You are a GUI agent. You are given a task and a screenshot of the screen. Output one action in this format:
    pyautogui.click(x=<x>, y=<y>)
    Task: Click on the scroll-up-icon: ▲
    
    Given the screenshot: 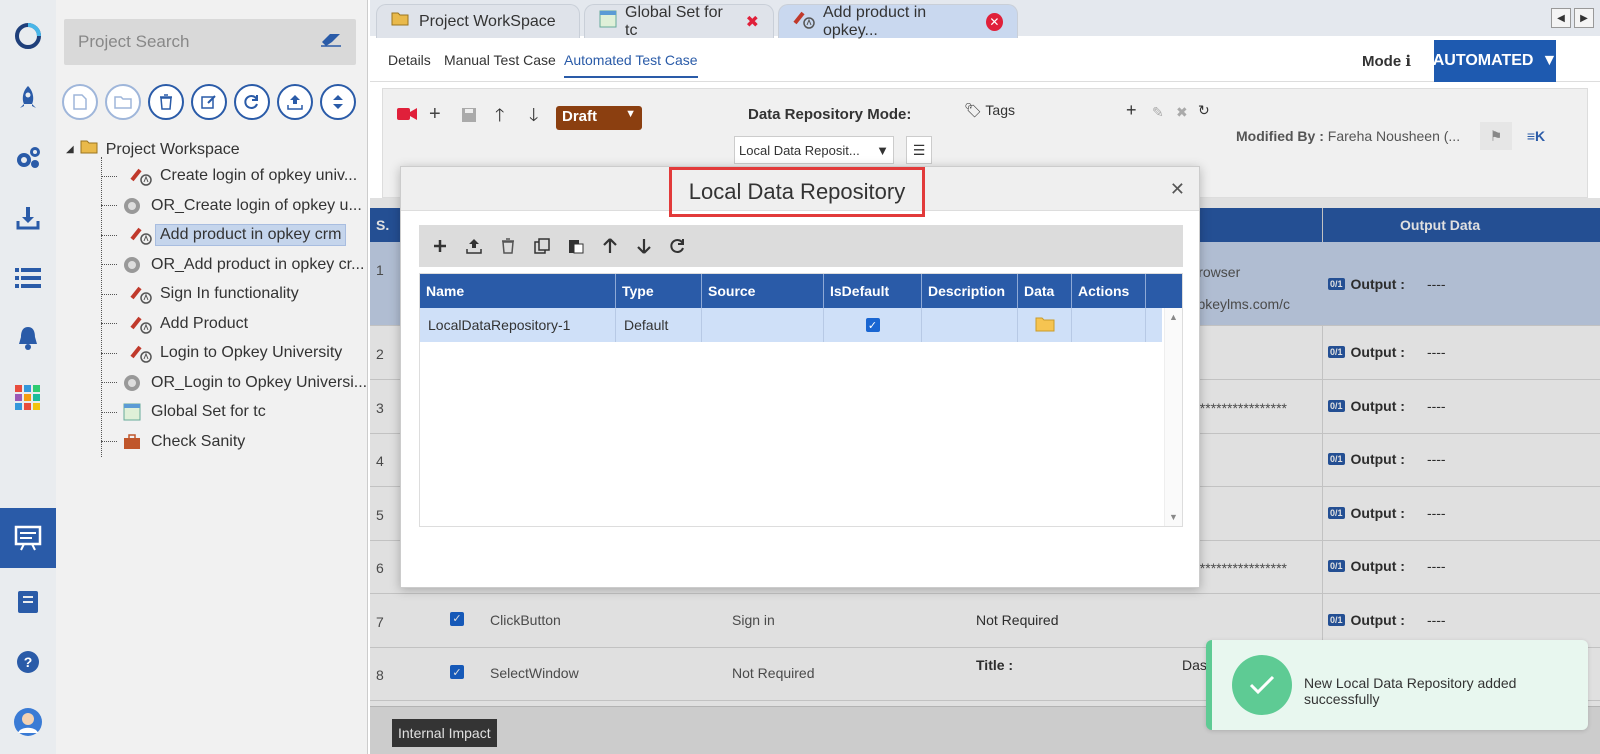 What is the action you would take?
    pyautogui.click(x=1173, y=317)
    